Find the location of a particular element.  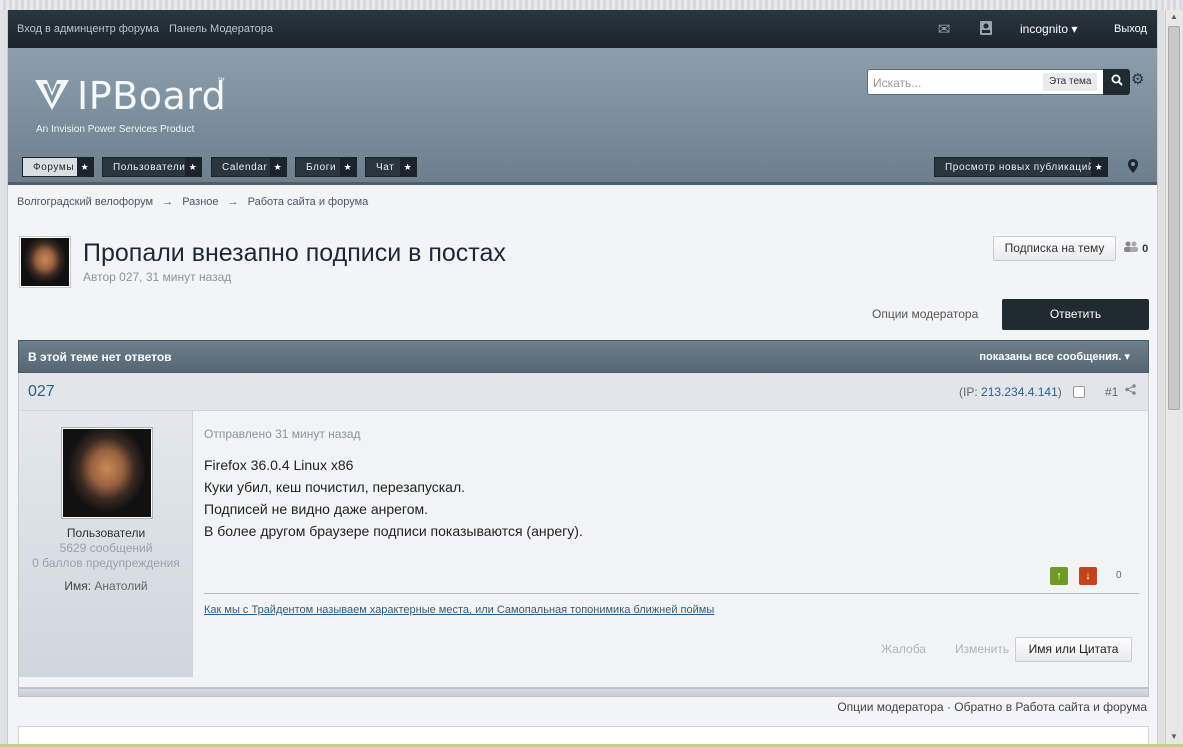

reply-button: Ответить is located at coordinates (1075, 314).